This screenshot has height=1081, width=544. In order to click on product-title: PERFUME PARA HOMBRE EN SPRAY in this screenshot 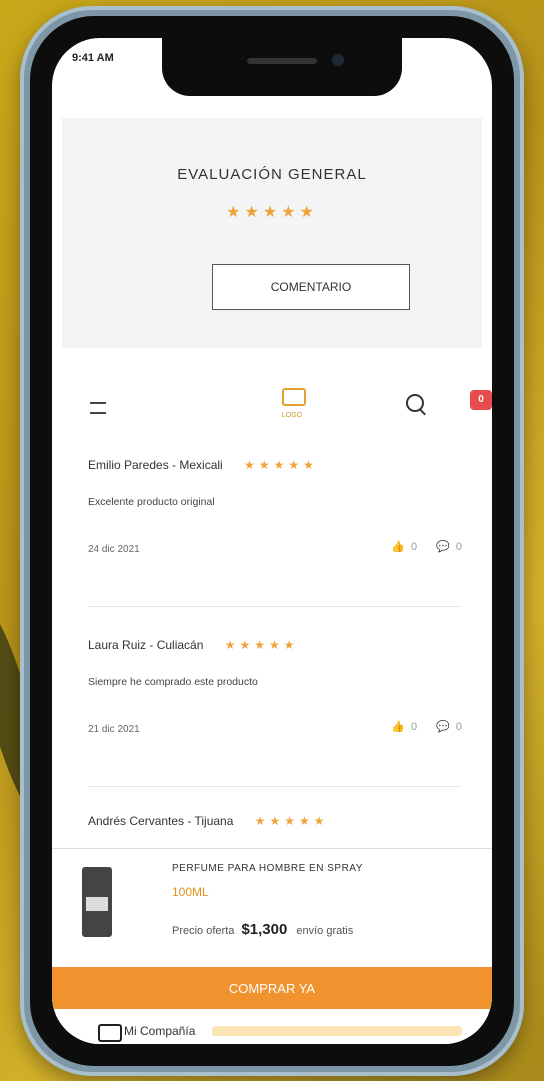, I will do `click(267, 868)`.